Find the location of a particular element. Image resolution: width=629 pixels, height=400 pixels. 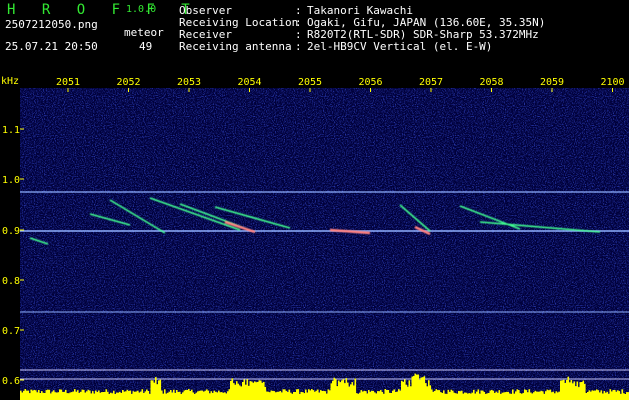

event-type: meteor is located at coordinates (144, 32).